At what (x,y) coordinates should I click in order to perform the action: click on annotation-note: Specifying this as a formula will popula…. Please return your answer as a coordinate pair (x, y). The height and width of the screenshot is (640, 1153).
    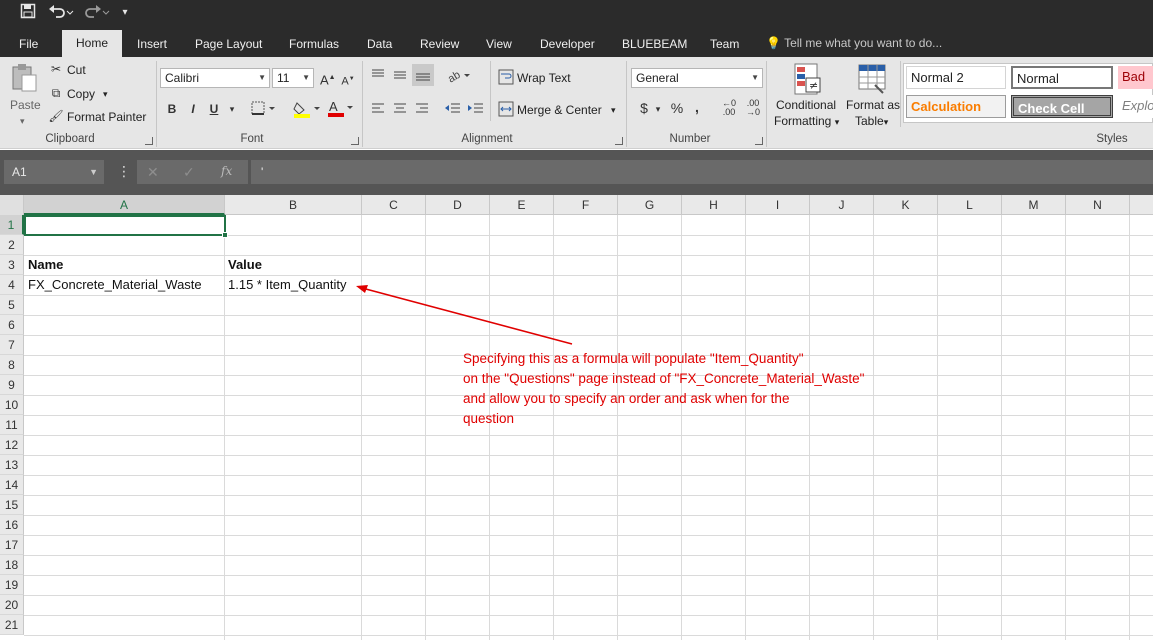
    Looking at the image, I should click on (698, 389).